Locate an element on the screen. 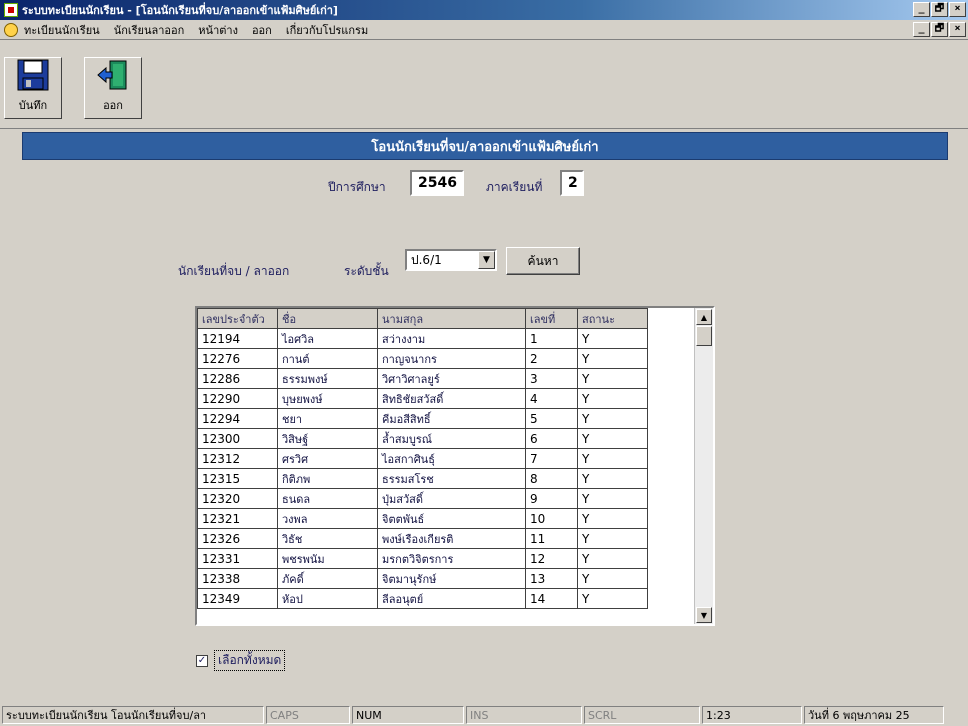  cell-number: 9 is located at coordinates (551, 498).